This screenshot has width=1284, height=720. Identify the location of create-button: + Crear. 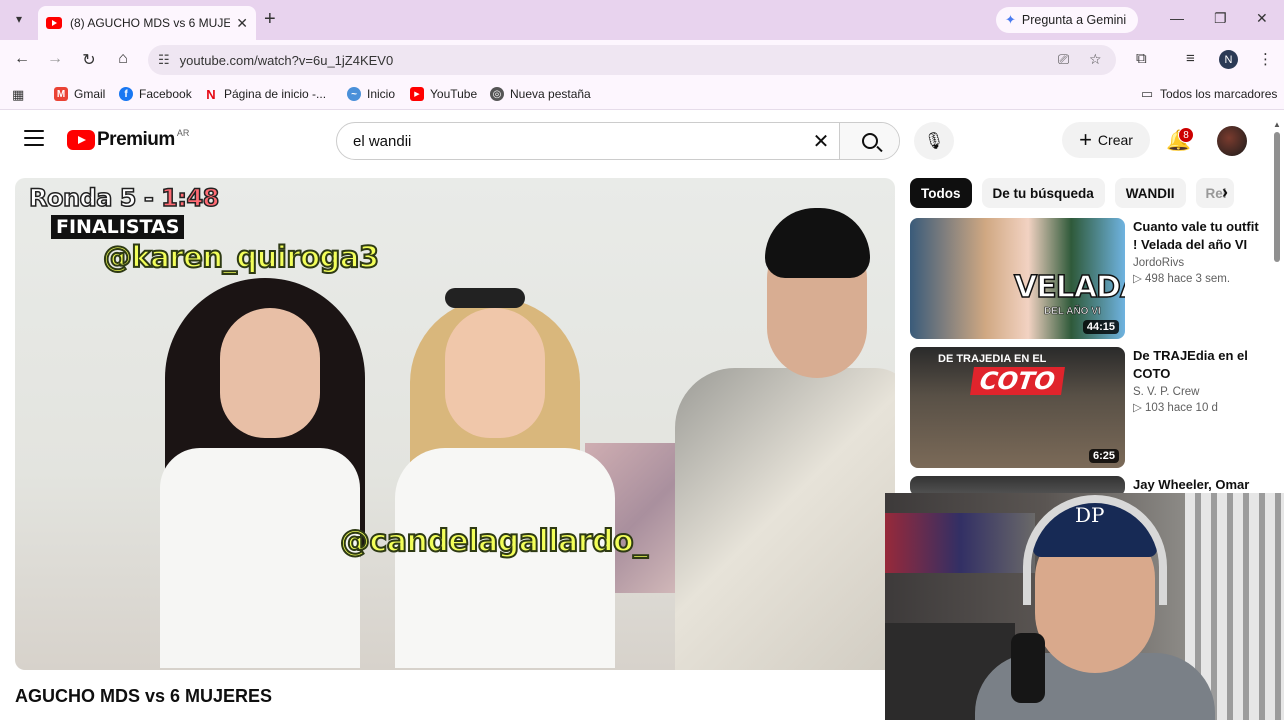
(1106, 140).